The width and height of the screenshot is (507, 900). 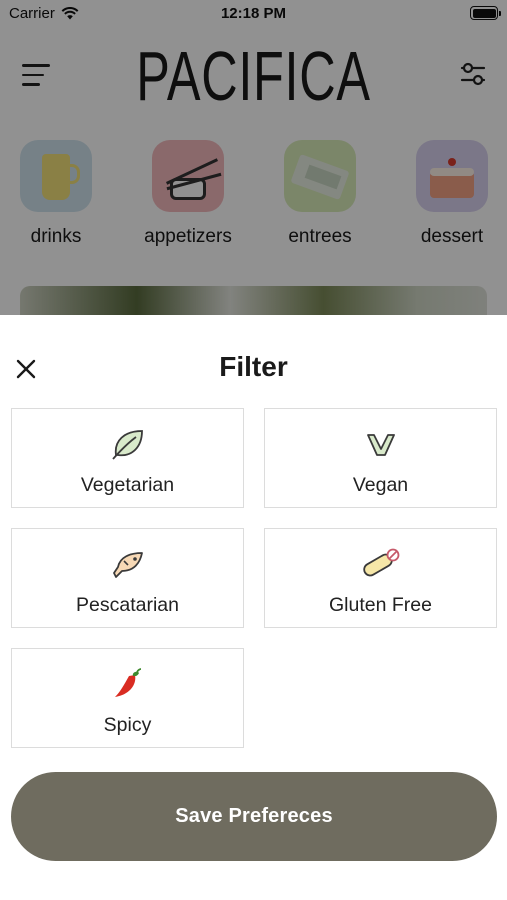 I want to click on filter-option-label: Spicy, so click(x=127, y=725).